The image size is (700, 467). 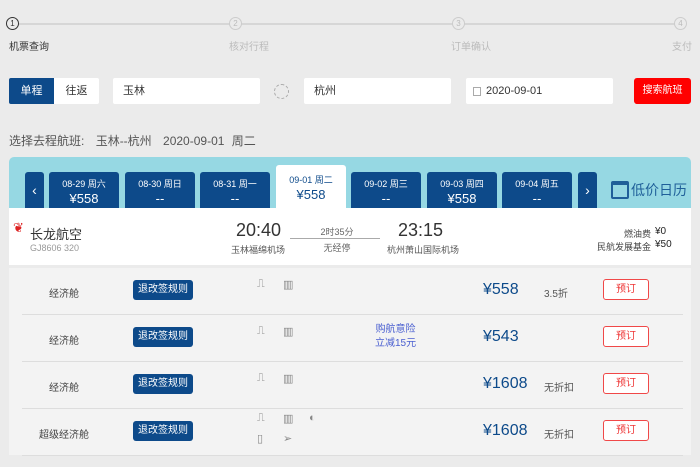 I want to click on fund-value: ¥50, so click(x=663, y=244).